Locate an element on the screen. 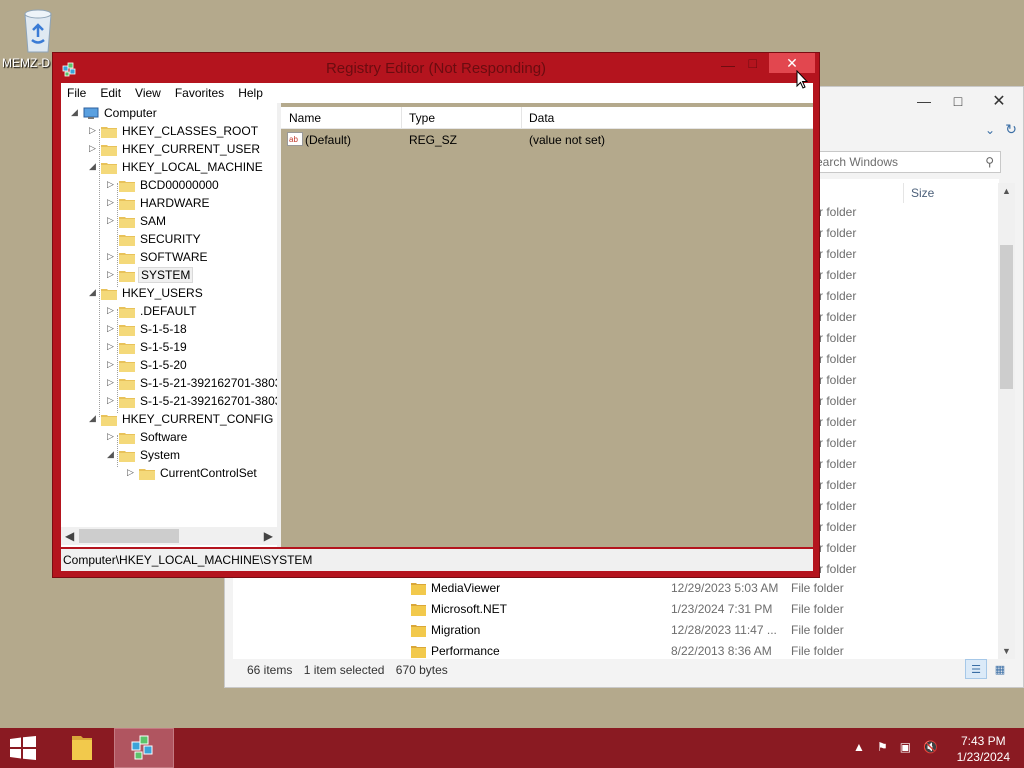 The height and width of the screenshot is (768, 1024). menu-view: View is located at coordinates (148, 93).